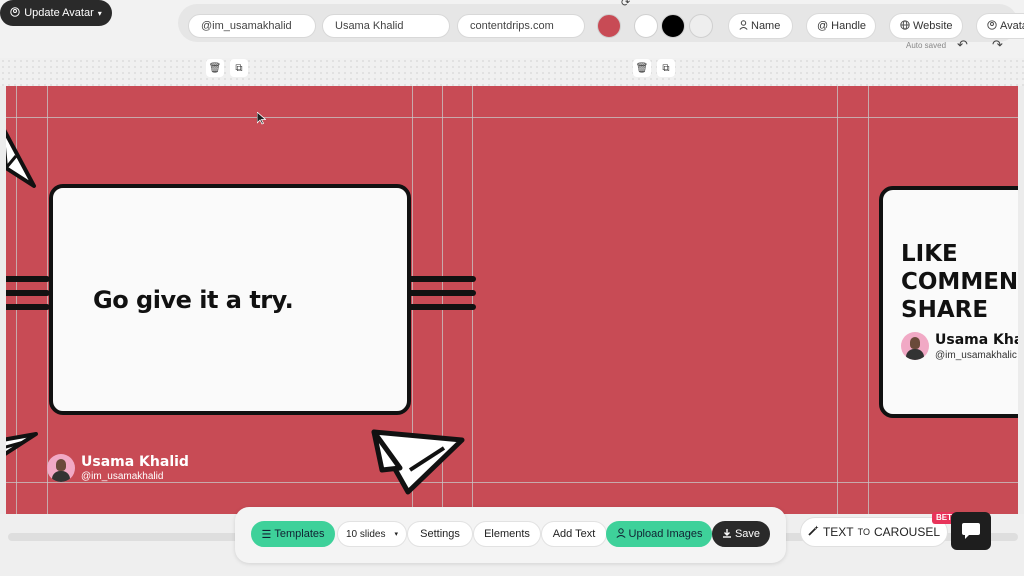 The height and width of the screenshot is (576, 1024). I want to click on update-avatar-button: Update Avatar ▾, so click(56, 13).